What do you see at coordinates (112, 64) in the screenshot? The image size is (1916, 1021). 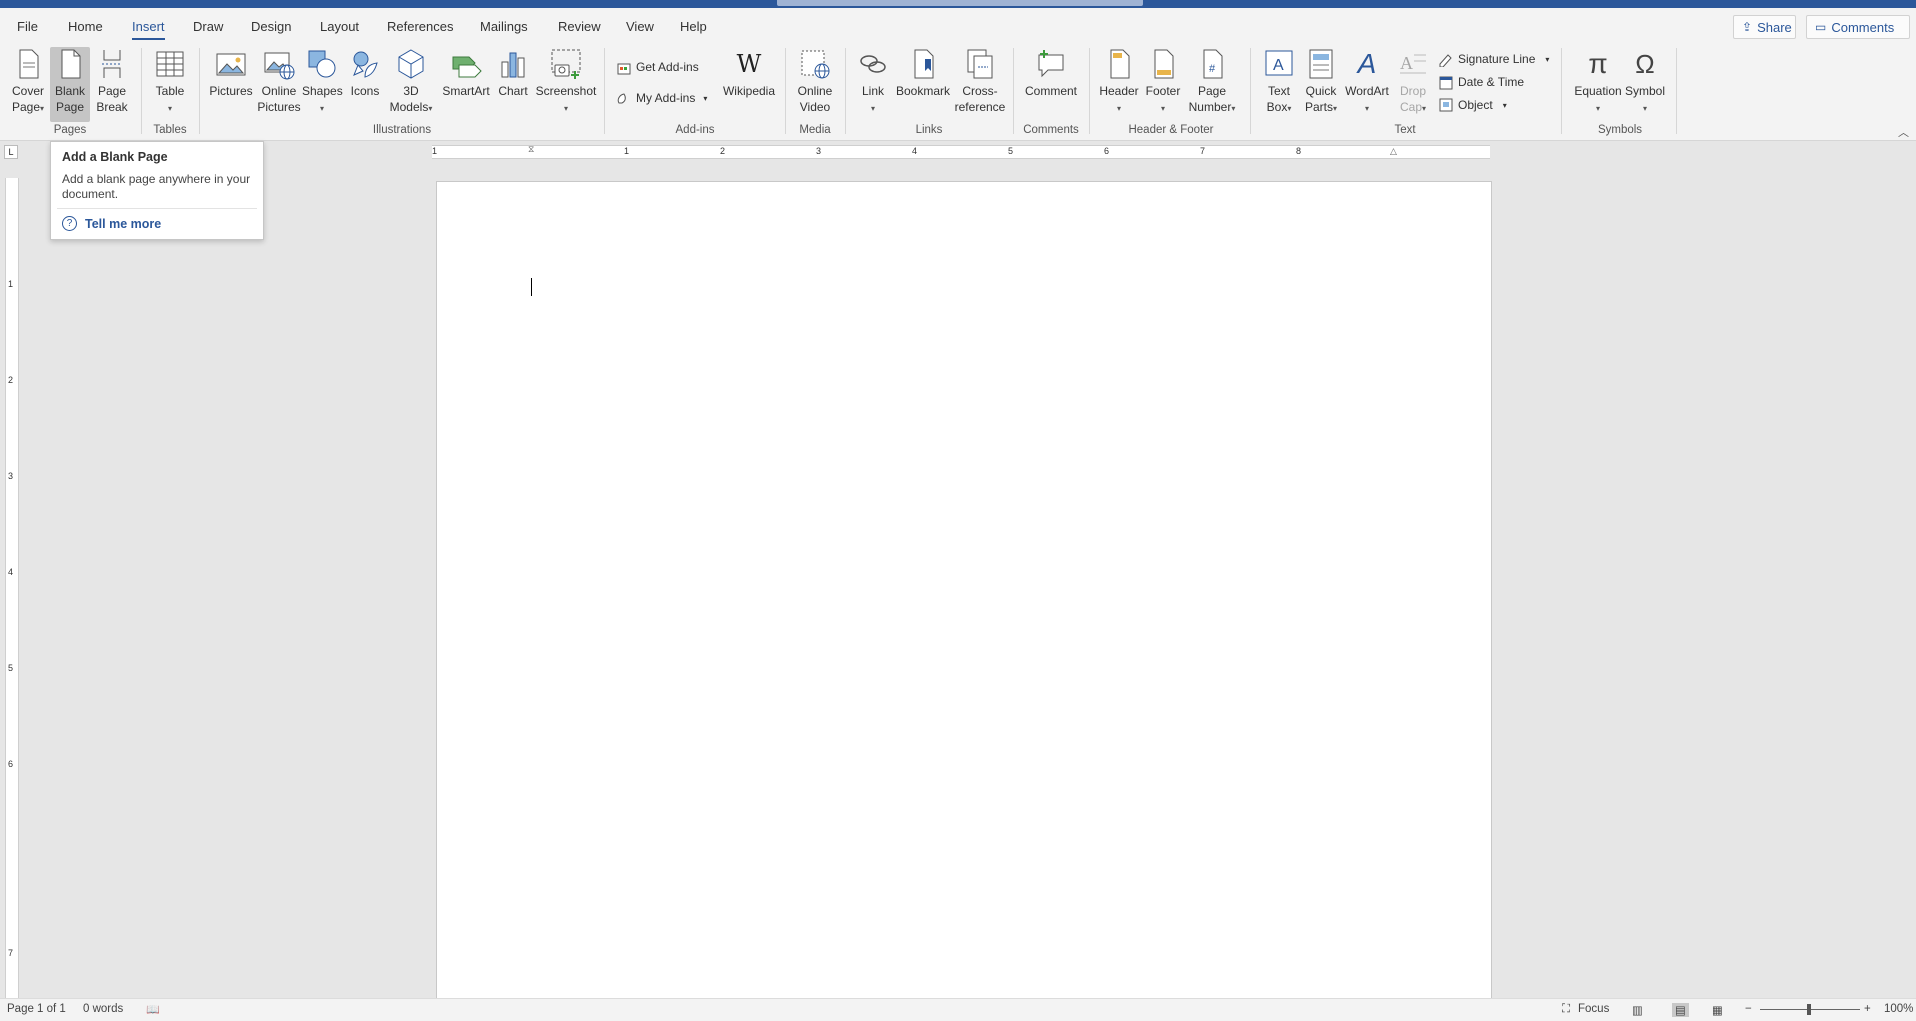 I see `page-break-icon` at bounding box center [112, 64].